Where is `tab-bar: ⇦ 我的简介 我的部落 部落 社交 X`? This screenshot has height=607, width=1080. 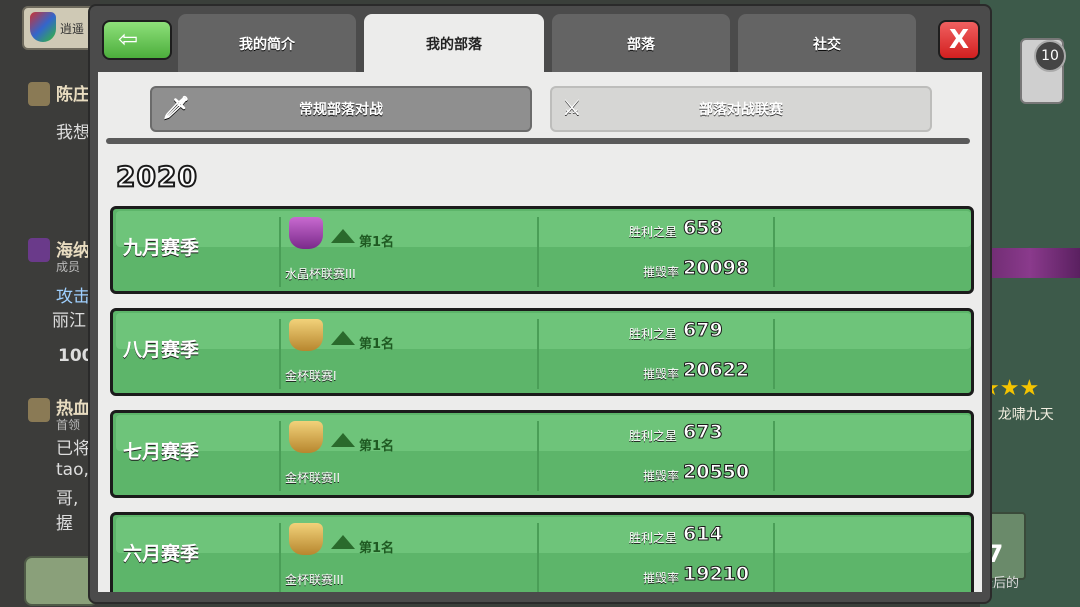 tab-bar: ⇦ 我的简介 我的部落 部落 社交 X is located at coordinates (540, 41).